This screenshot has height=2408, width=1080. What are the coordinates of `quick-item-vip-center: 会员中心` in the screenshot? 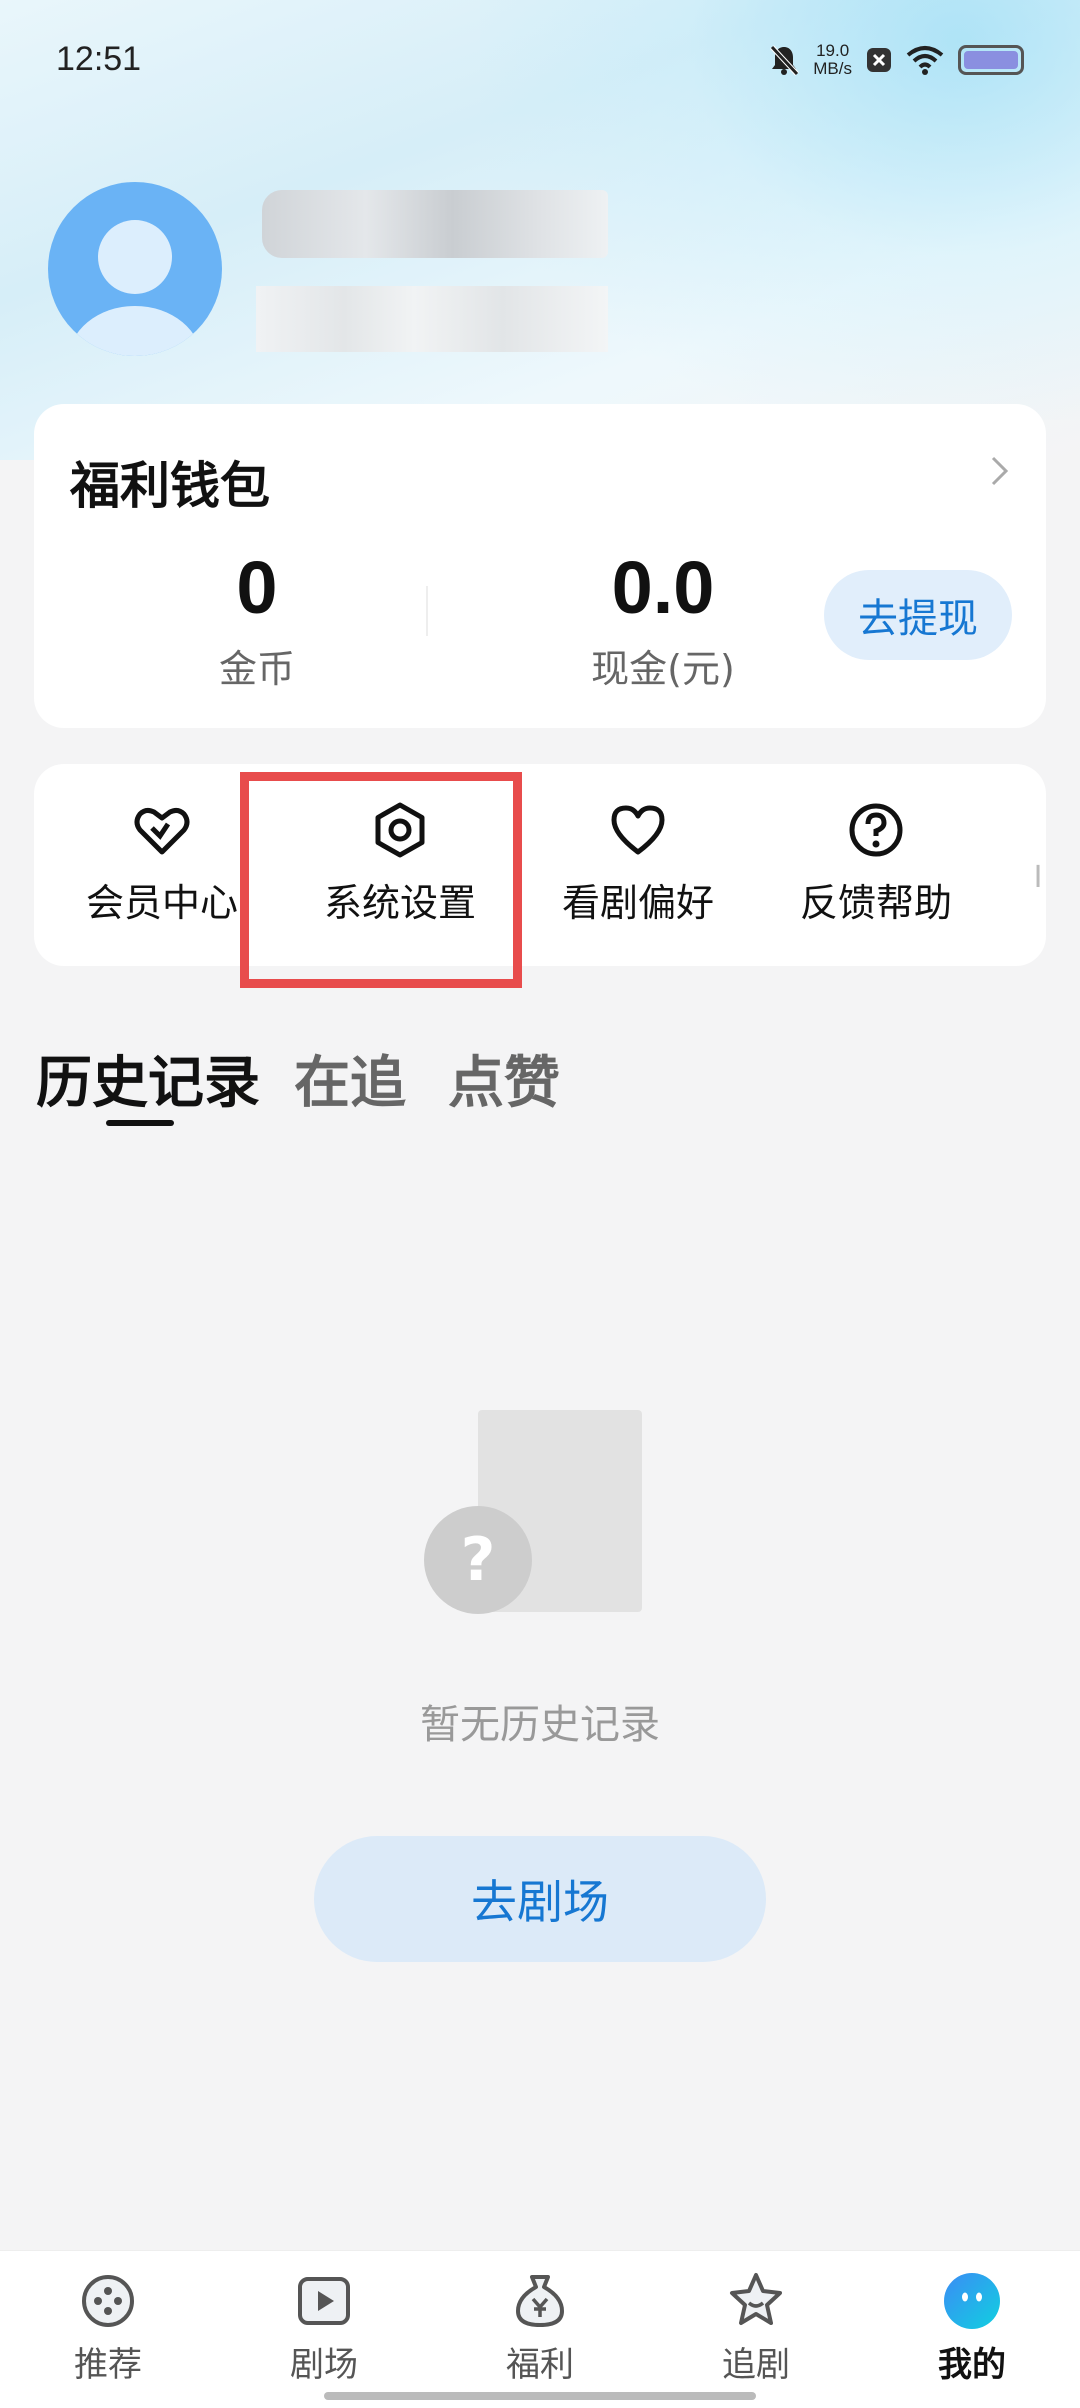 It's located at (162, 863).